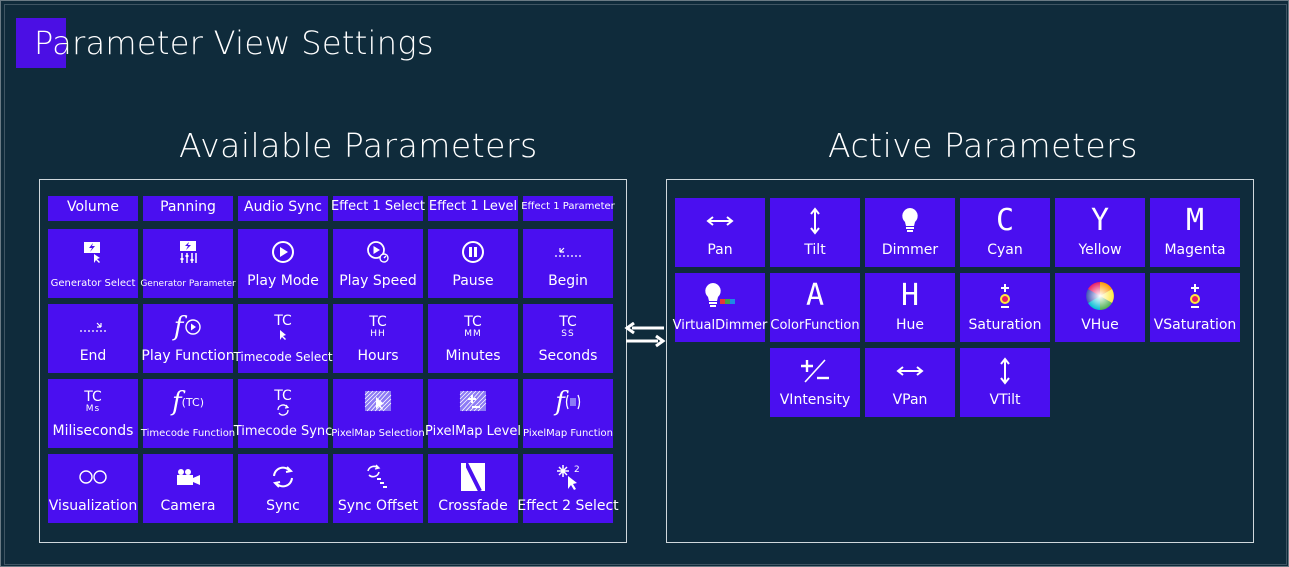 This screenshot has height=567, width=1289. I want to click on tile-vhue: VHue, so click(1100, 307).